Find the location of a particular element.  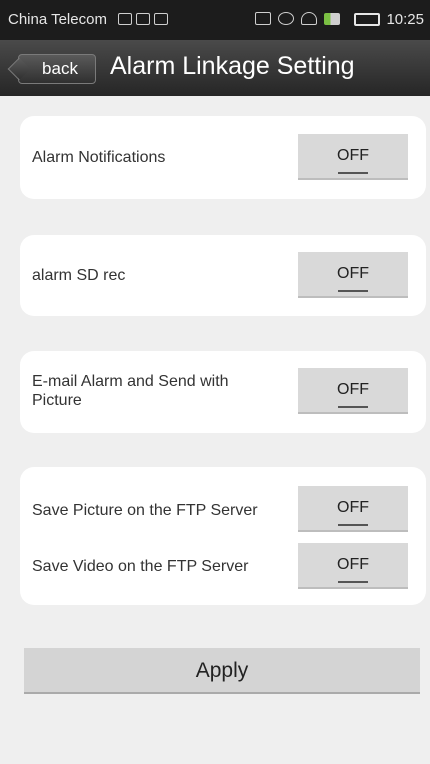

back-button: back is located at coordinates (57, 69).